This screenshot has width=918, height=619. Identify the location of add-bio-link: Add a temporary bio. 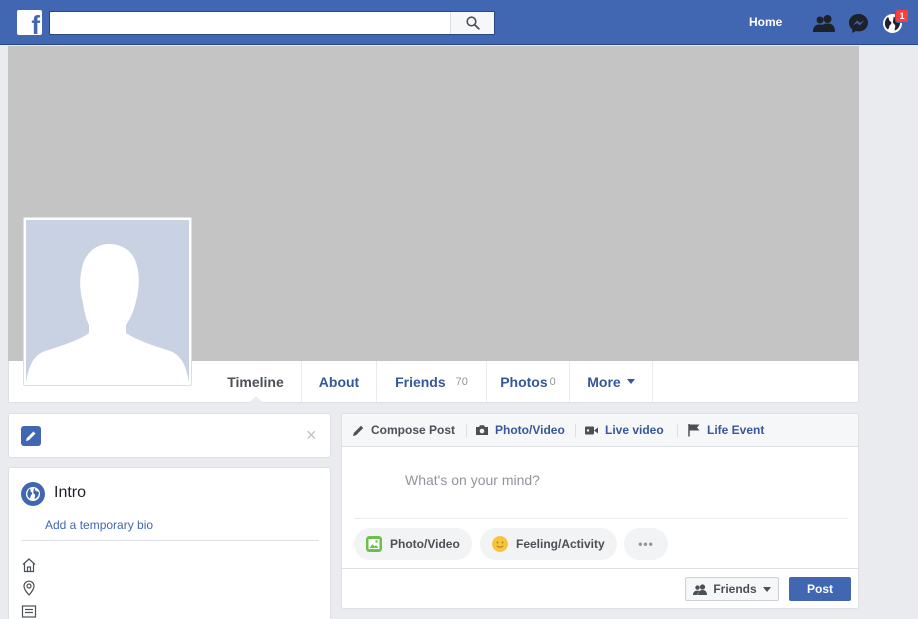
(99, 525).